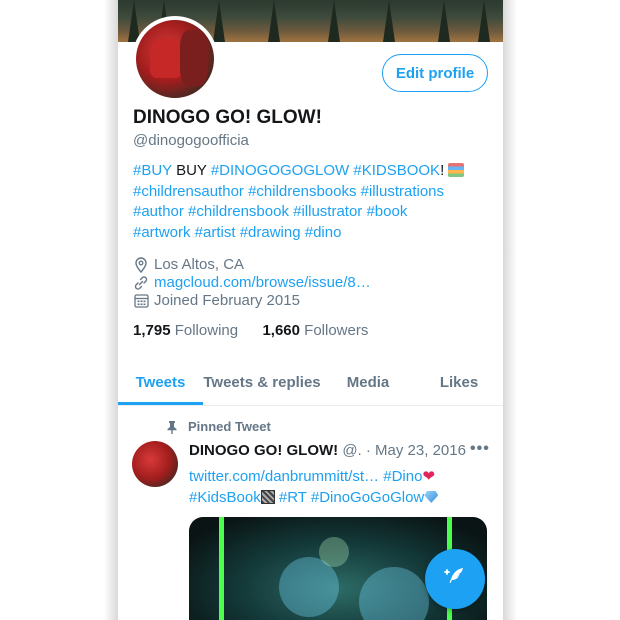  I want to click on pinned-tweet-text: Pinned Tweet, so click(229, 426).